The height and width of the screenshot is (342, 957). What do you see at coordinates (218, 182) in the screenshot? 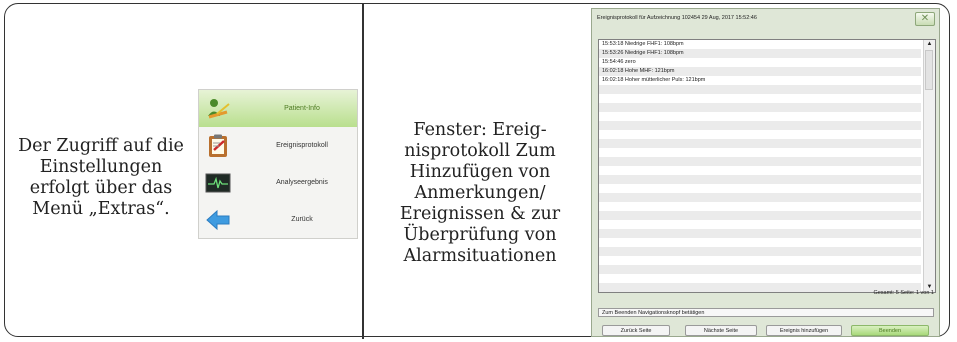
I see `analysis-monitor-icon` at bounding box center [218, 182].